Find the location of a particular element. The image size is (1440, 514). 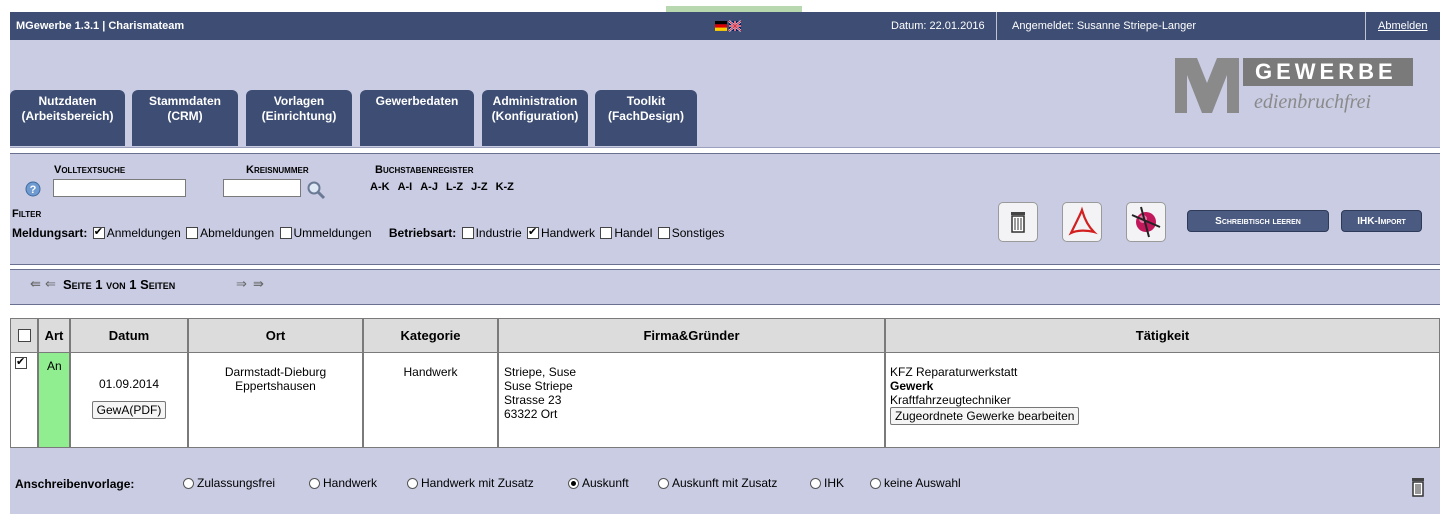

checkbox-handel is located at coordinates (606, 233).